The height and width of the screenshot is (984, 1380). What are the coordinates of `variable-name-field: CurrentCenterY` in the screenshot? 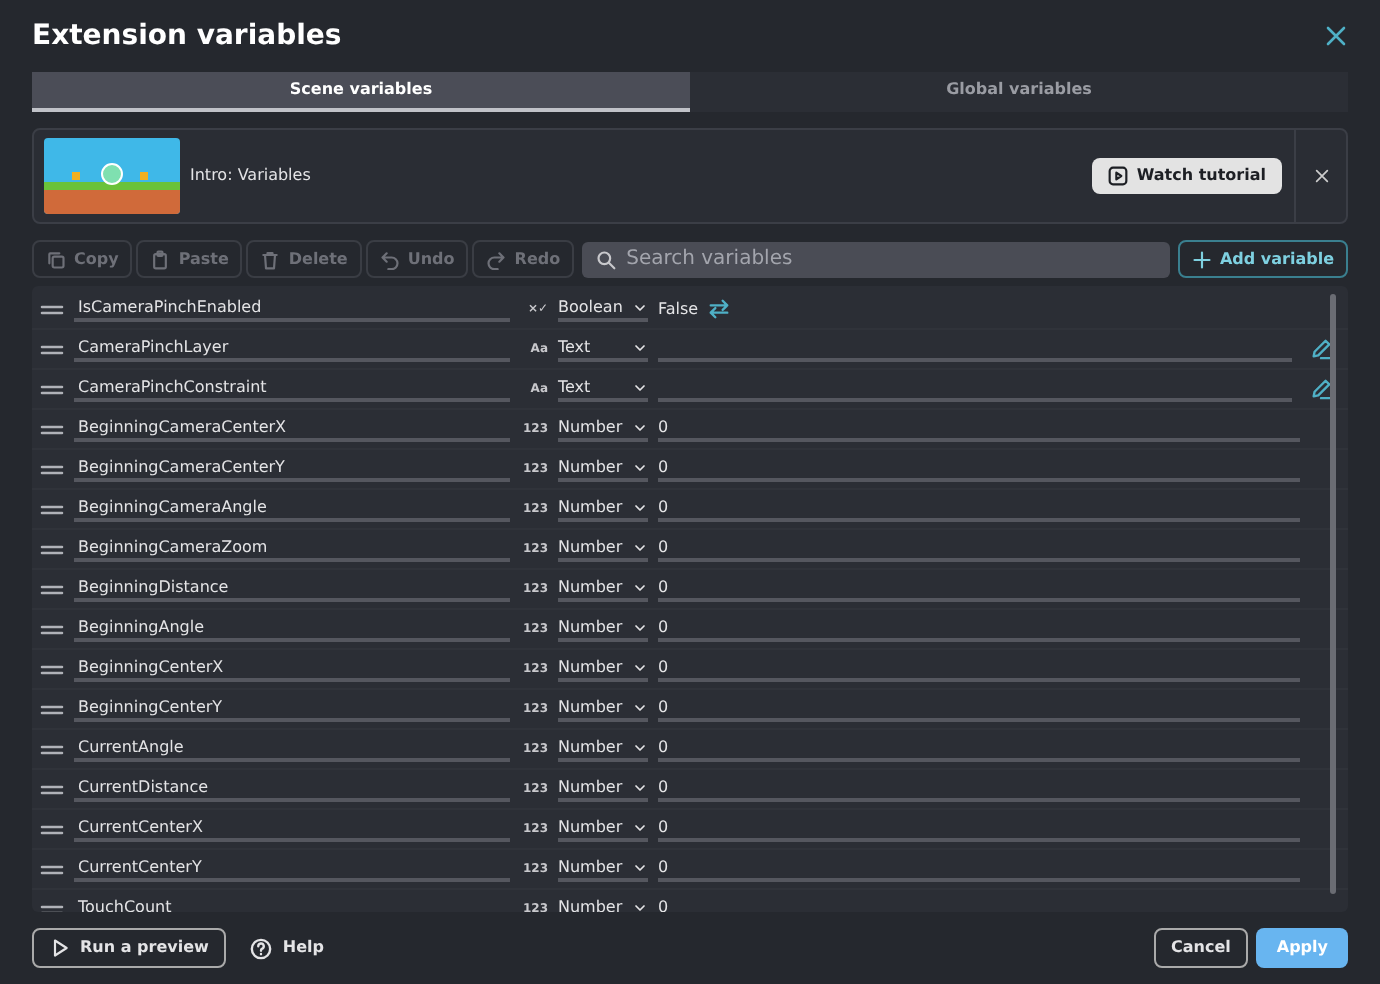 It's located at (292, 869).